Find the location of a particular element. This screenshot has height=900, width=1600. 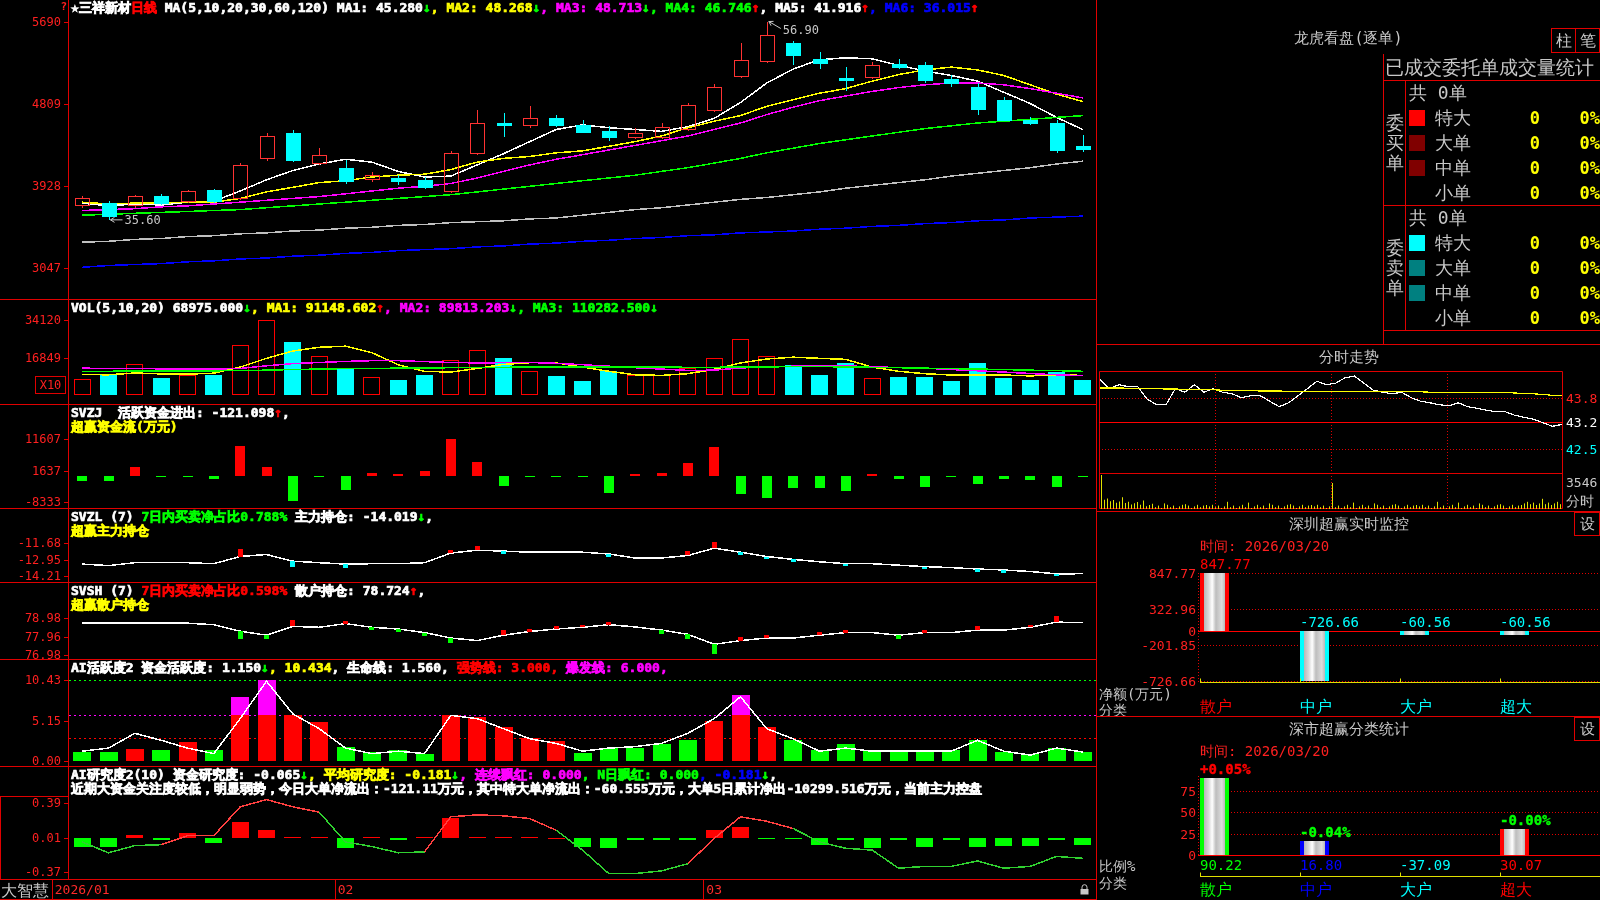

axis-label: 34120 is located at coordinates (42, 321).